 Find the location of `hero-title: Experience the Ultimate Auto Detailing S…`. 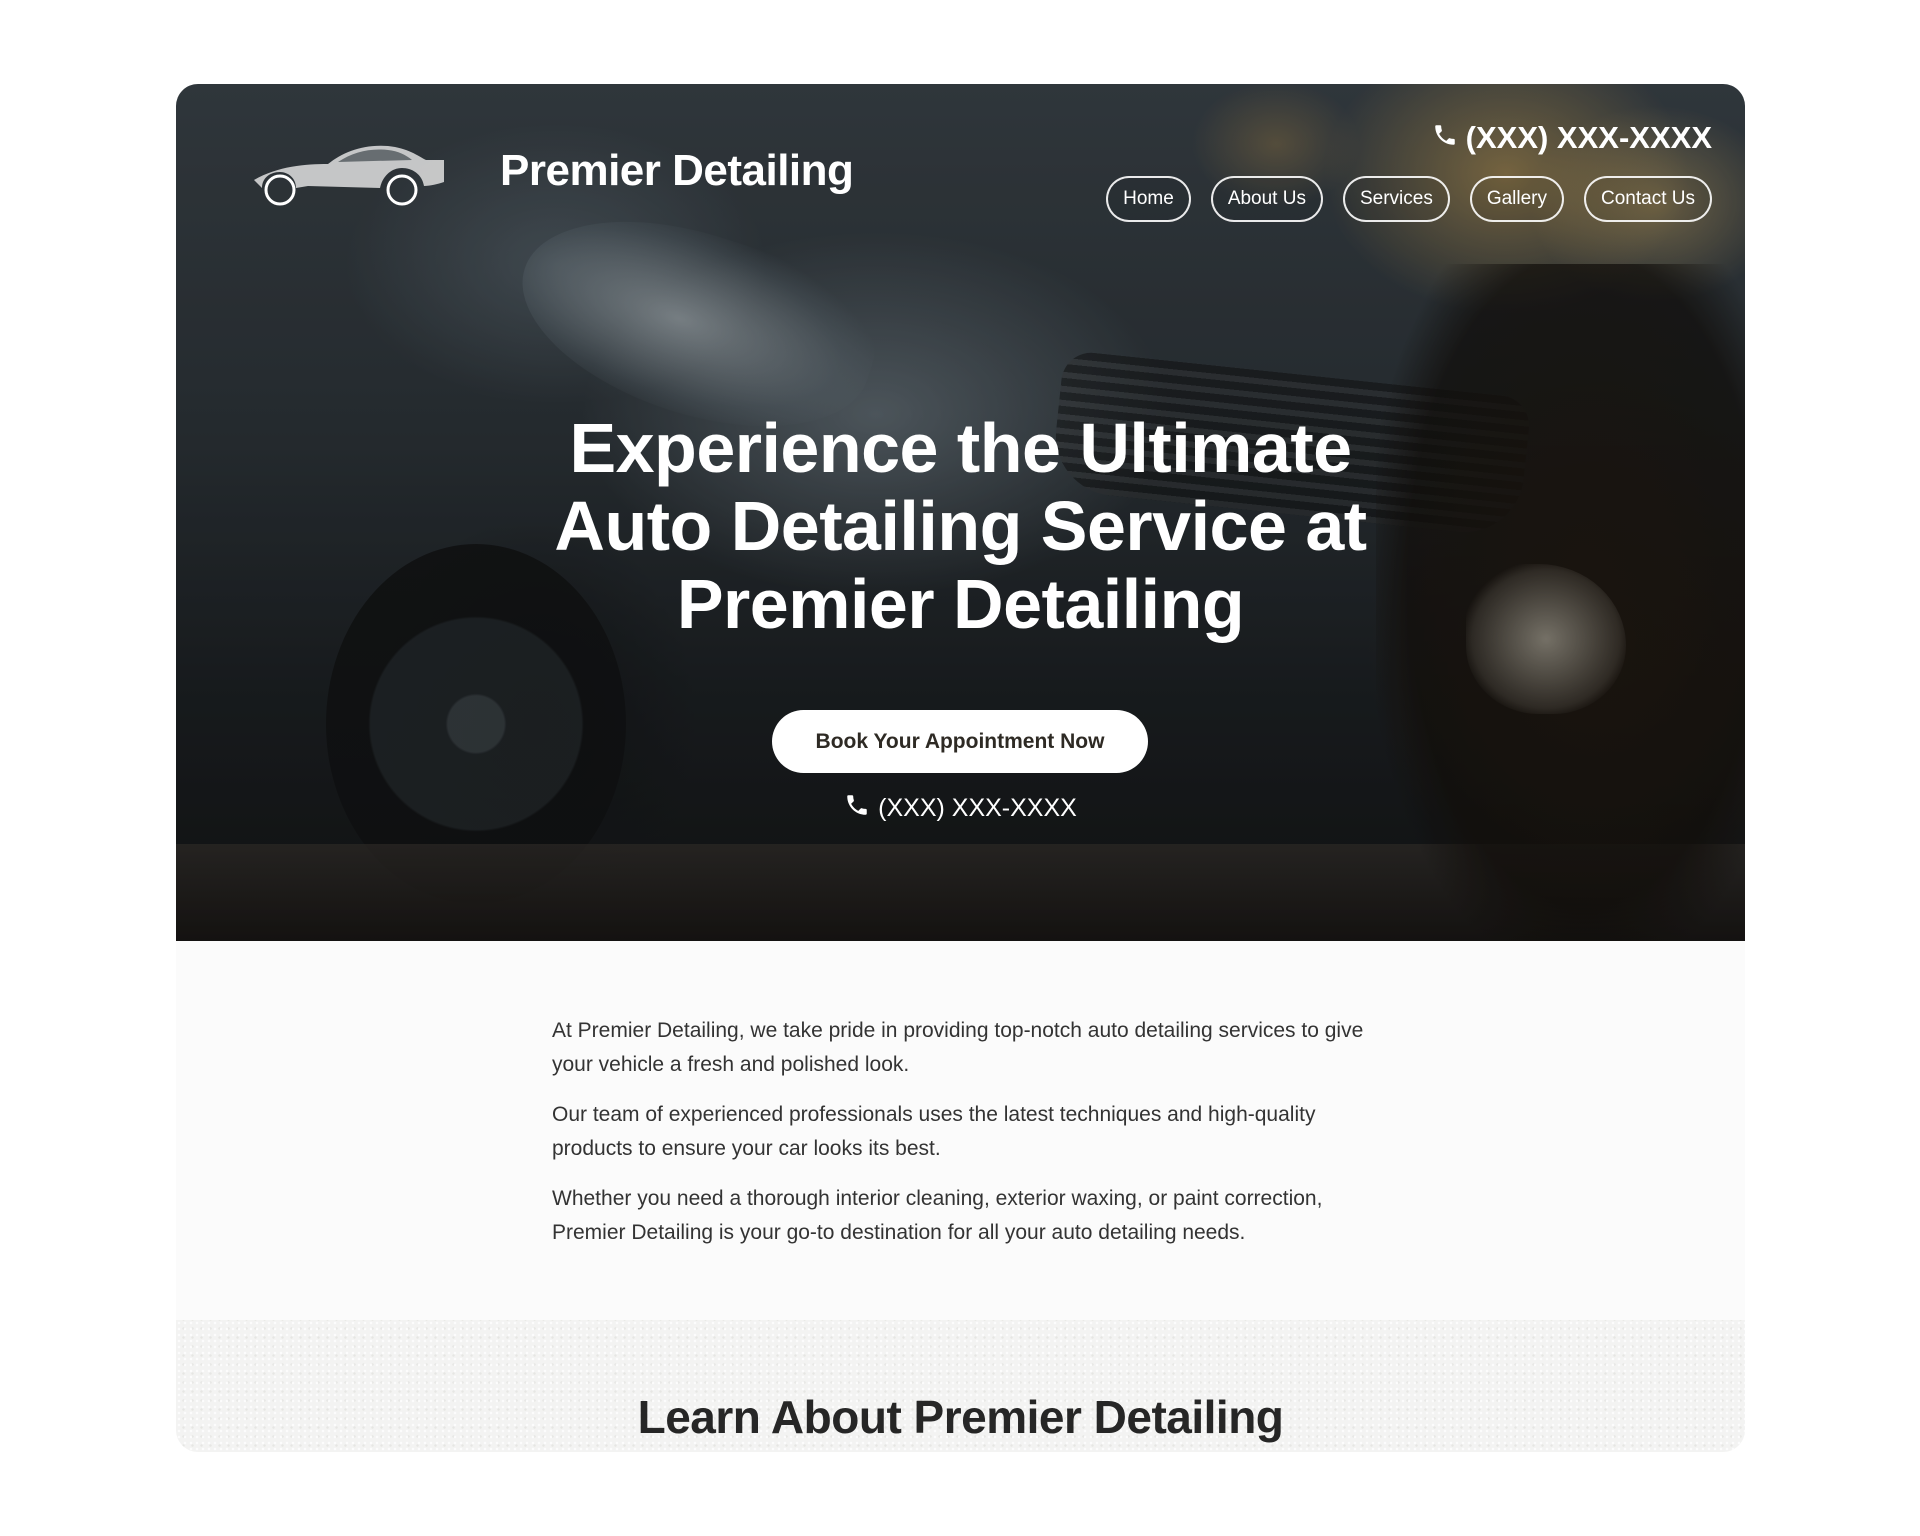

hero-title: Experience the Ultimate Auto Detailing S… is located at coordinates (960, 526).